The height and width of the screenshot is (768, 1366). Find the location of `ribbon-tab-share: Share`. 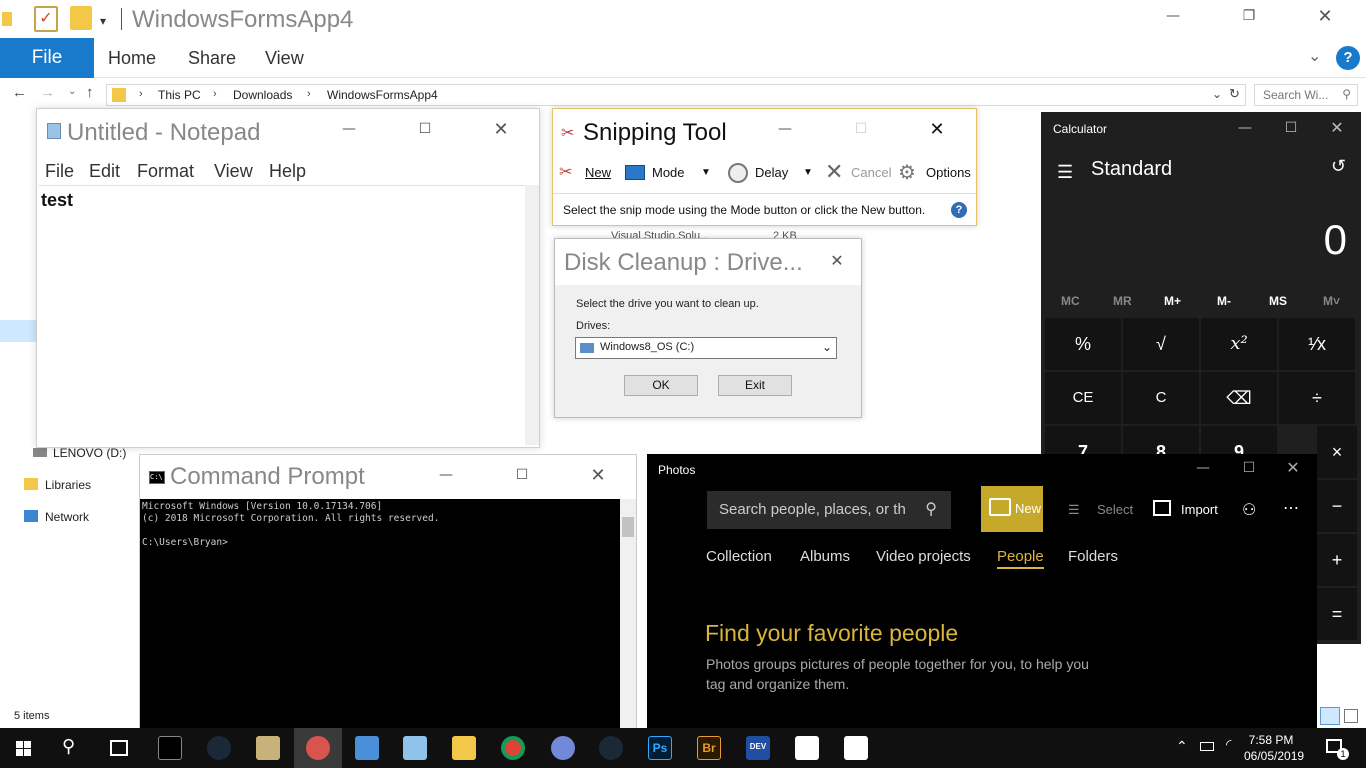

ribbon-tab-share: Share is located at coordinates (212, 58).